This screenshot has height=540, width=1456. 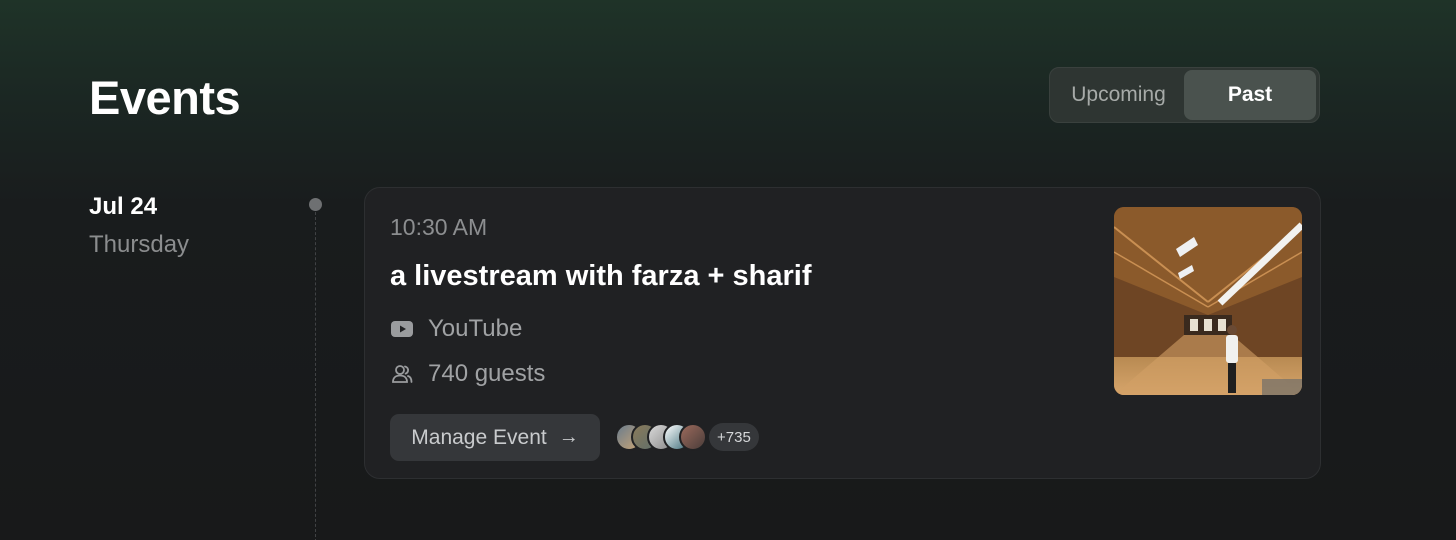 What do you see at coordinates (487, 373) in the screenshot?
I see `event-guests-label: 740 guests` at bounding box center [487, 373].